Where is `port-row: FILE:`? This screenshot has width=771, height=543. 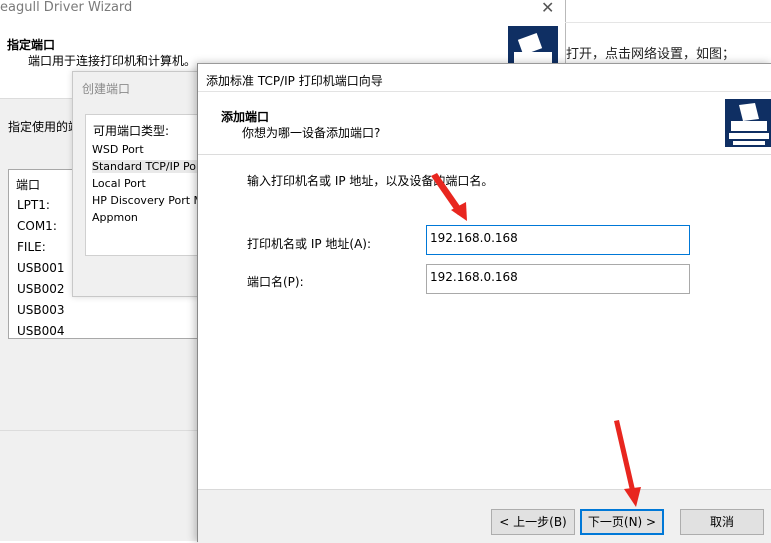
port-row: FILE: is located at coordinates (31, 247).